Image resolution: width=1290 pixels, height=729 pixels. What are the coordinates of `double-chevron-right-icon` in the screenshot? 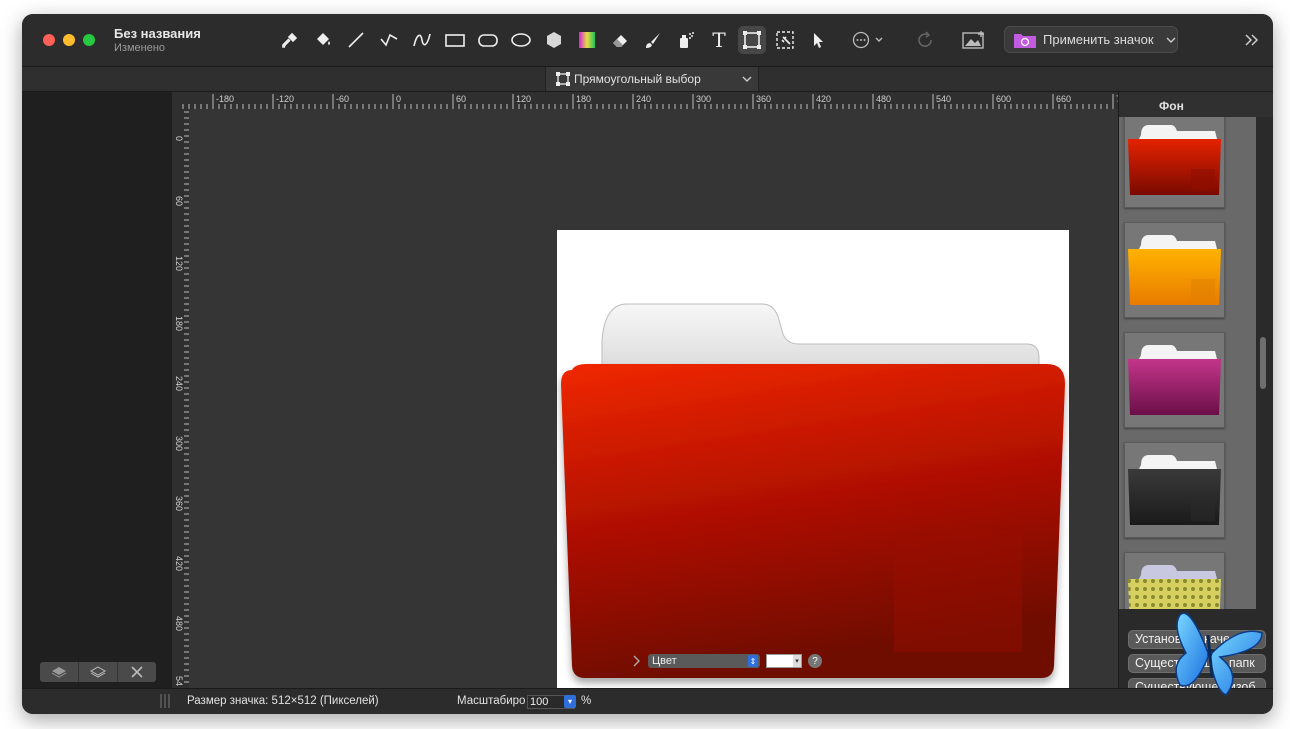 It's located at (1252, 40).